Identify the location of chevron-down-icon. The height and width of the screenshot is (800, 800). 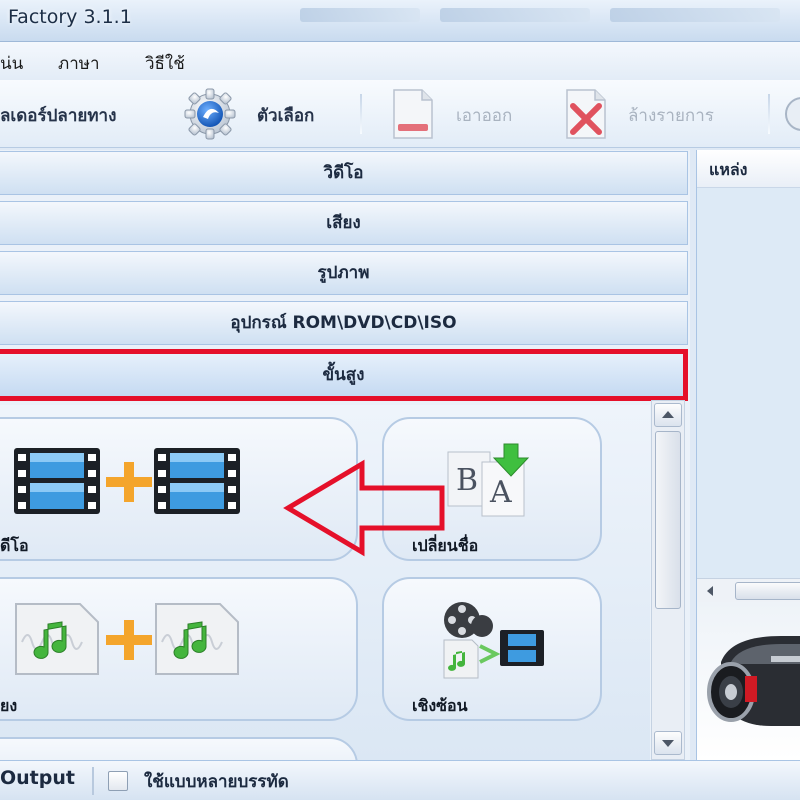
(668, 743).